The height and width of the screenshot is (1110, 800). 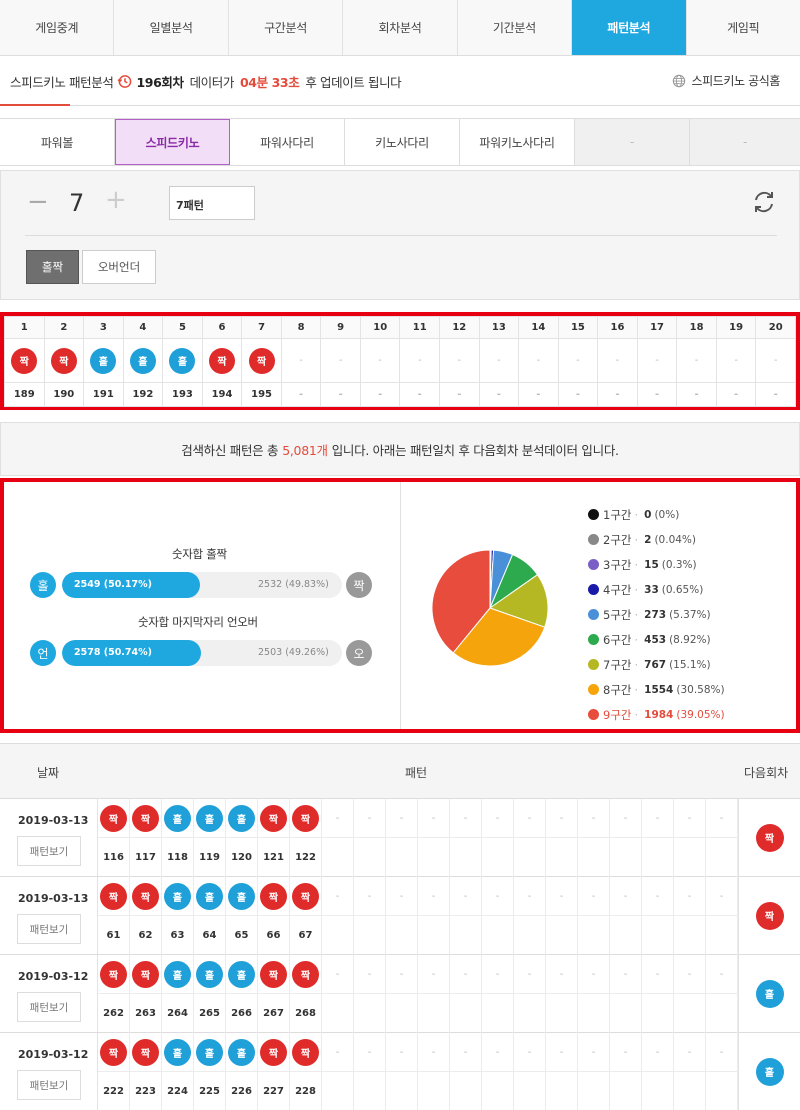 What do you see at coordinates (143, 327) in the screenshot?
I see `grid-header-cell: 4` at bounding box center [143, 327].